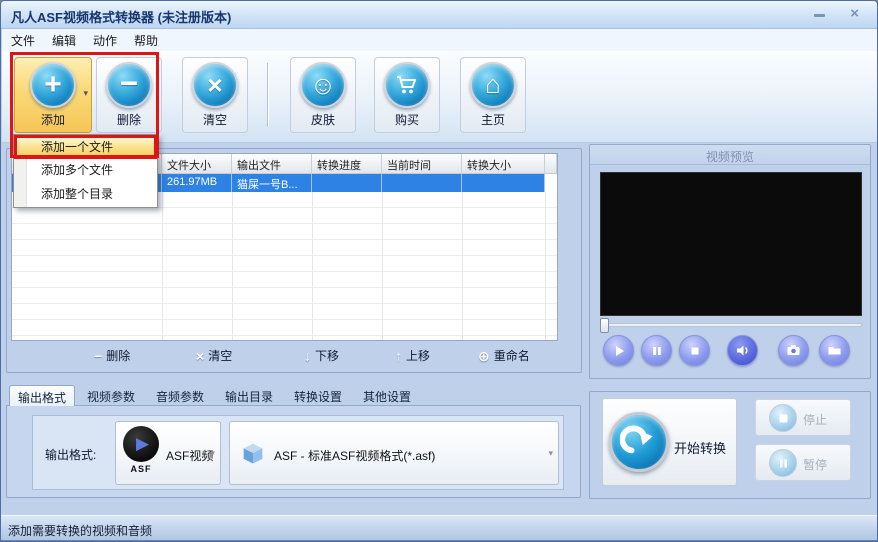 The height and width of the screenshot is (542, 878). What do you see at coordinates (551, 163) in the screenshot?
I see `column-header-gutter` at bounding box center [551, 163].